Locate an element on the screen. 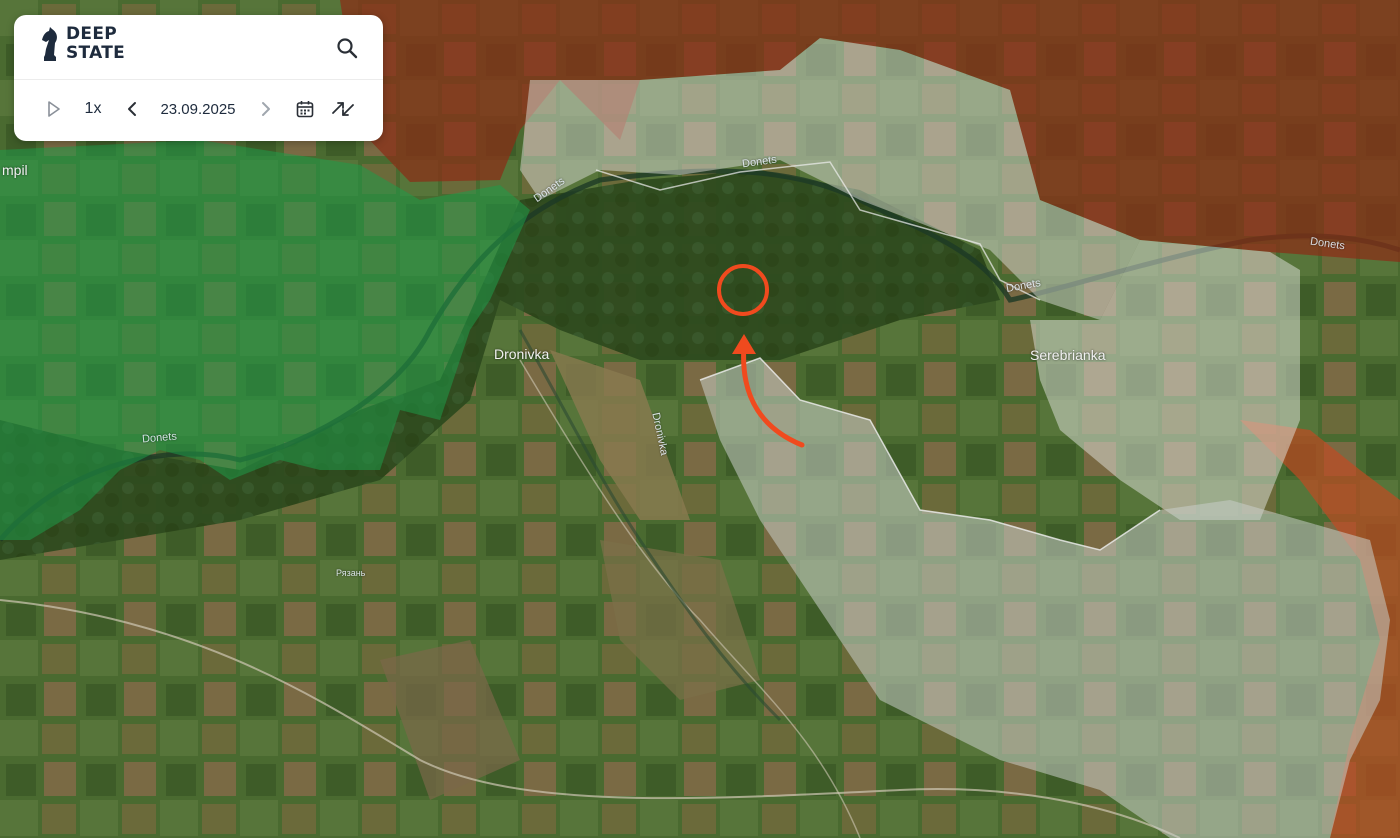 The height and width of the screenshot is (838, 1400). compare-button is located at coordinates (343, 109).